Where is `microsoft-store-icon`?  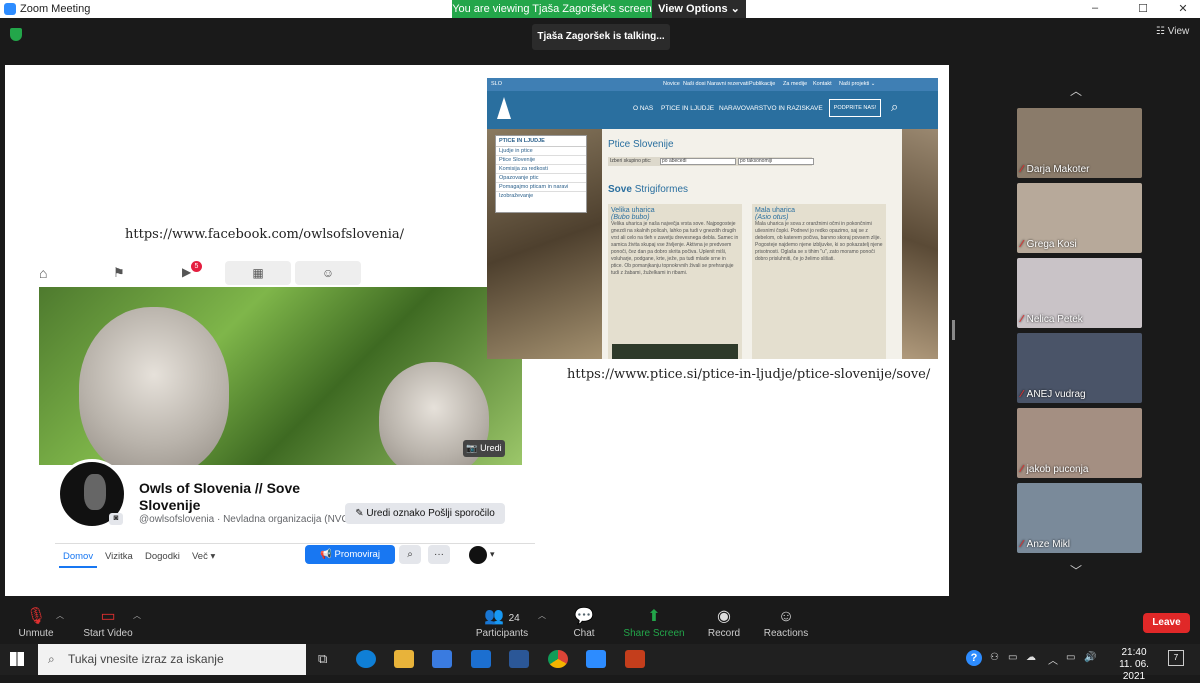 microsoft-store-icon is located at coordinates (442, 659).